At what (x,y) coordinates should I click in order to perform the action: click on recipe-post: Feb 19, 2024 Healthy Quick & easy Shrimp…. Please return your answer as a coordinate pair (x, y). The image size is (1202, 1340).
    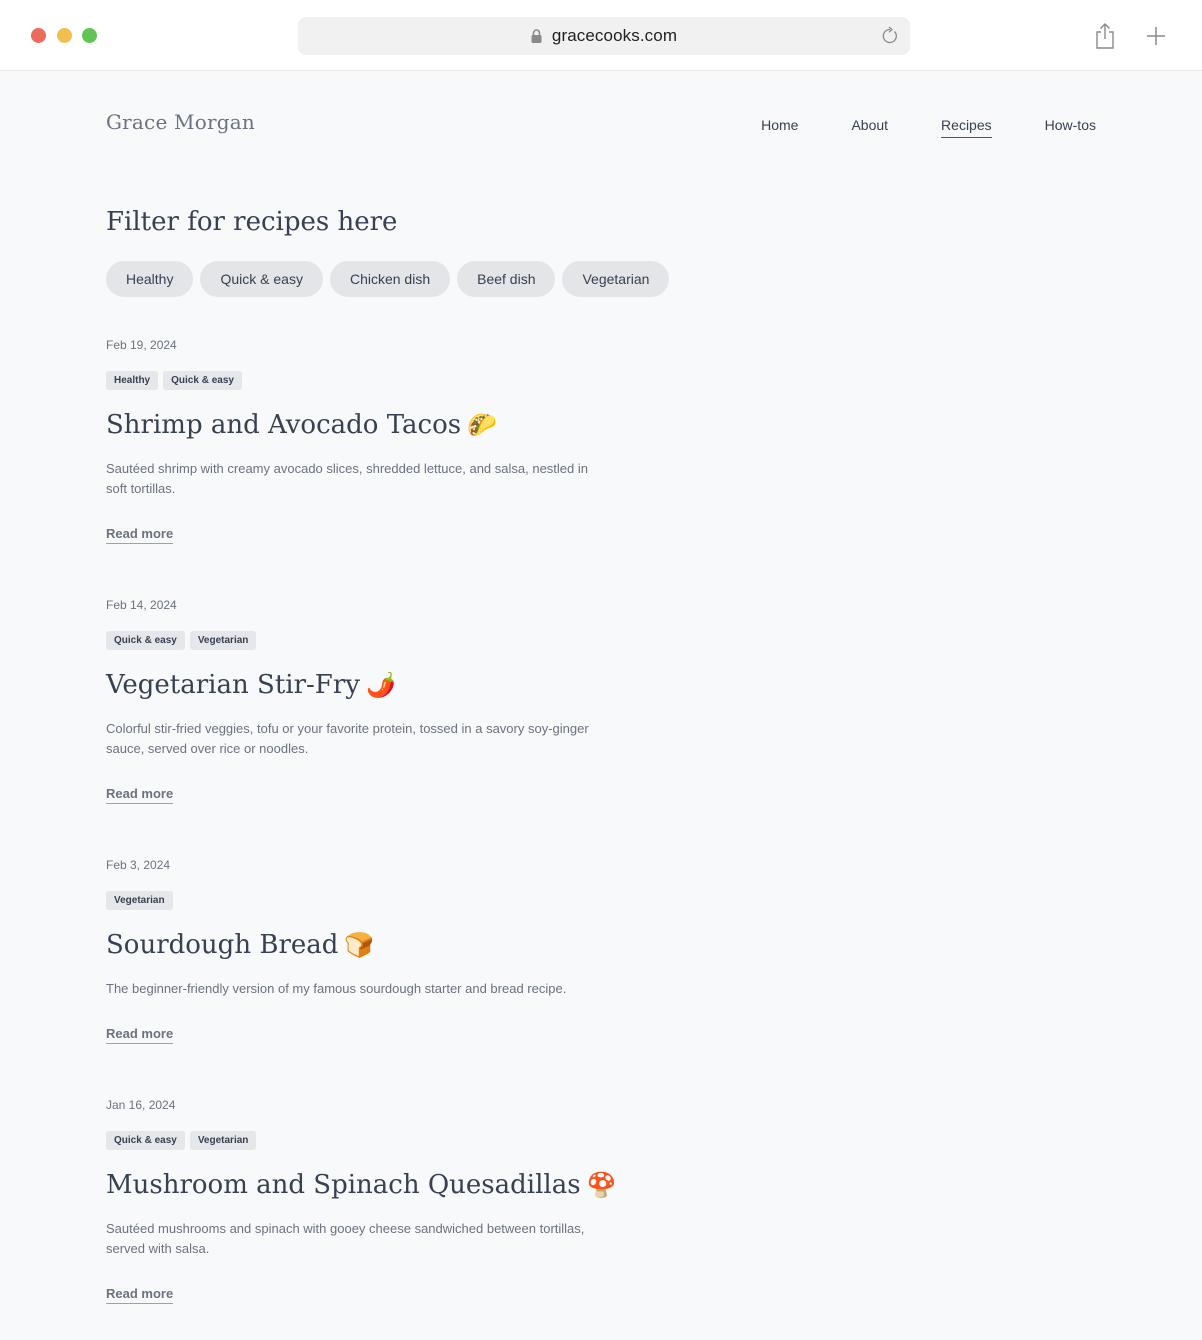
    Looking at the image, I should click on (366, 441).